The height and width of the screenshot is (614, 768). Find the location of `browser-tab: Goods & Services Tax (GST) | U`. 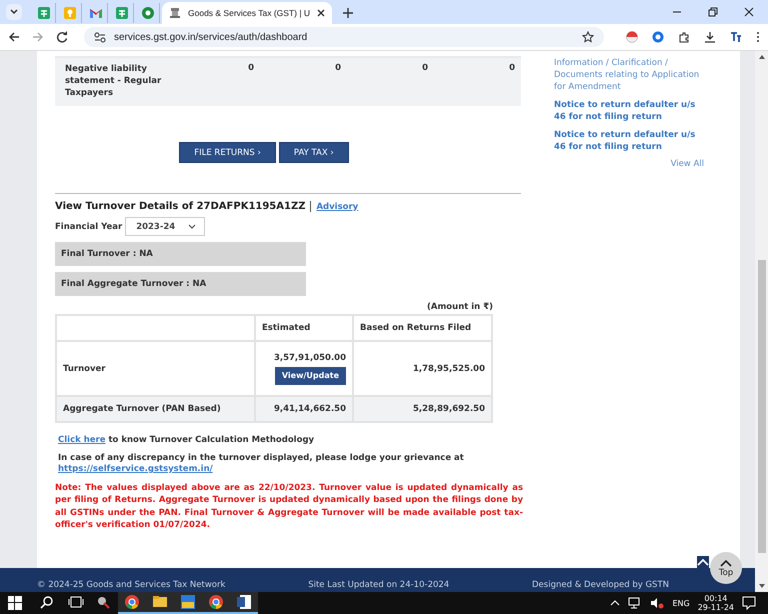

browser-tab: Goods & Services Tax (GST) | U is located at coordinates (247, 13).